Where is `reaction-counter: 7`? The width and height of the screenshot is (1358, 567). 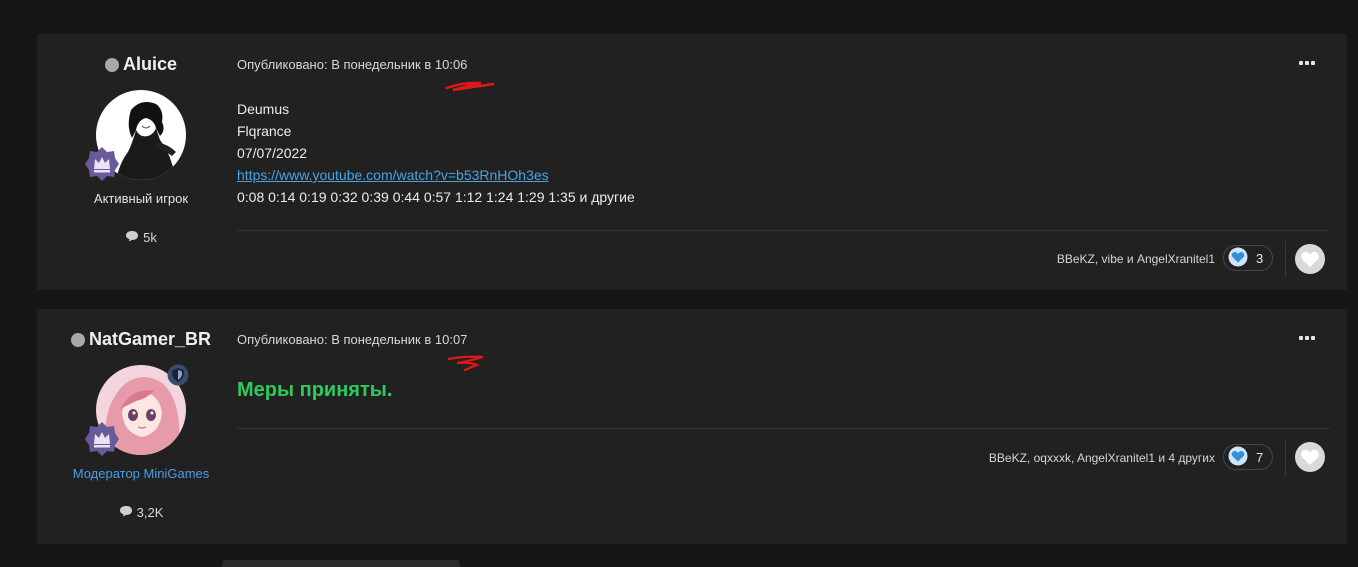 reaction-counter: 7 is located at coordinates (1248, 457).